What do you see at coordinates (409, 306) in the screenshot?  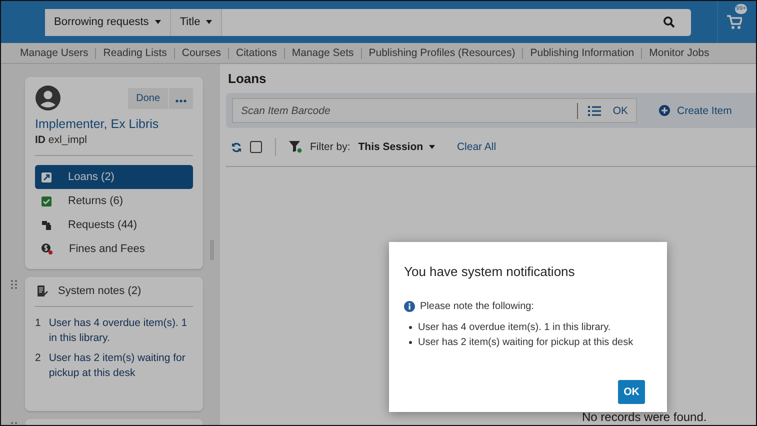 I see `info-icon` at bounding box center [409, 306].